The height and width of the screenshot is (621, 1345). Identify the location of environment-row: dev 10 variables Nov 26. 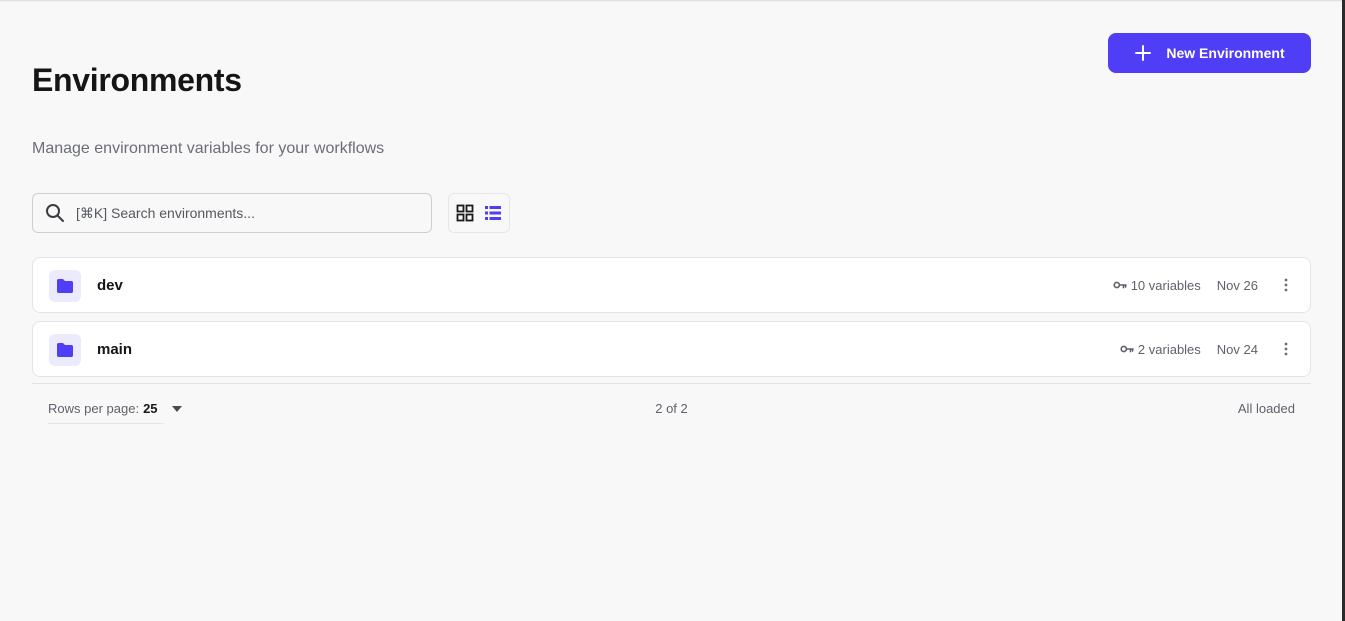
(671, 285).